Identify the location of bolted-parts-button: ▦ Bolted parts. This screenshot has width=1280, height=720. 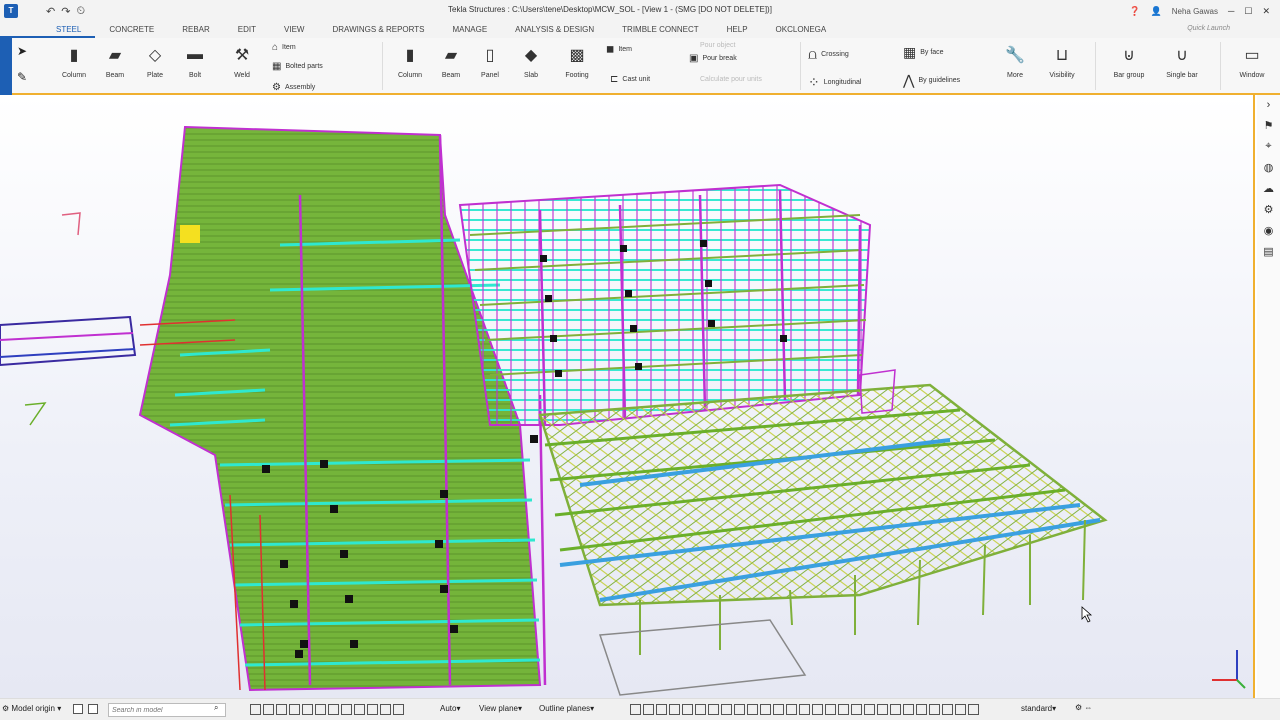
(297, 66).